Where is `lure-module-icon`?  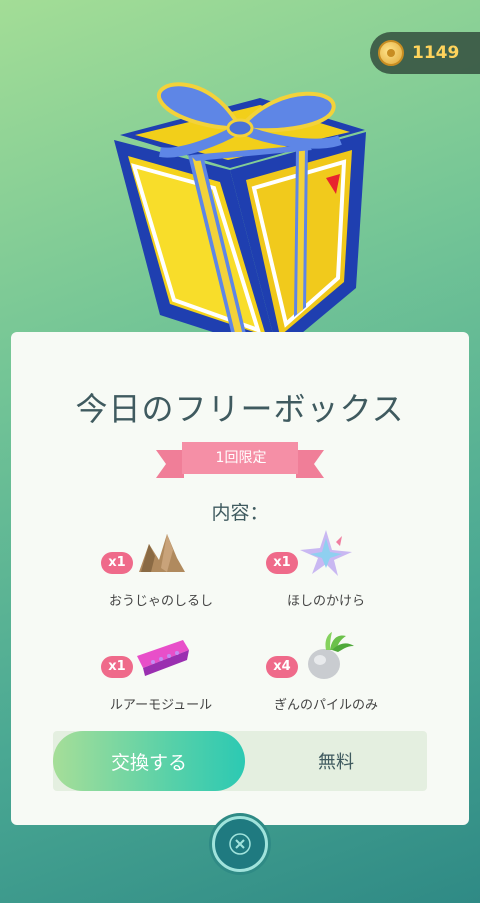
lure-module-icon is located at coordinates (163, 658).